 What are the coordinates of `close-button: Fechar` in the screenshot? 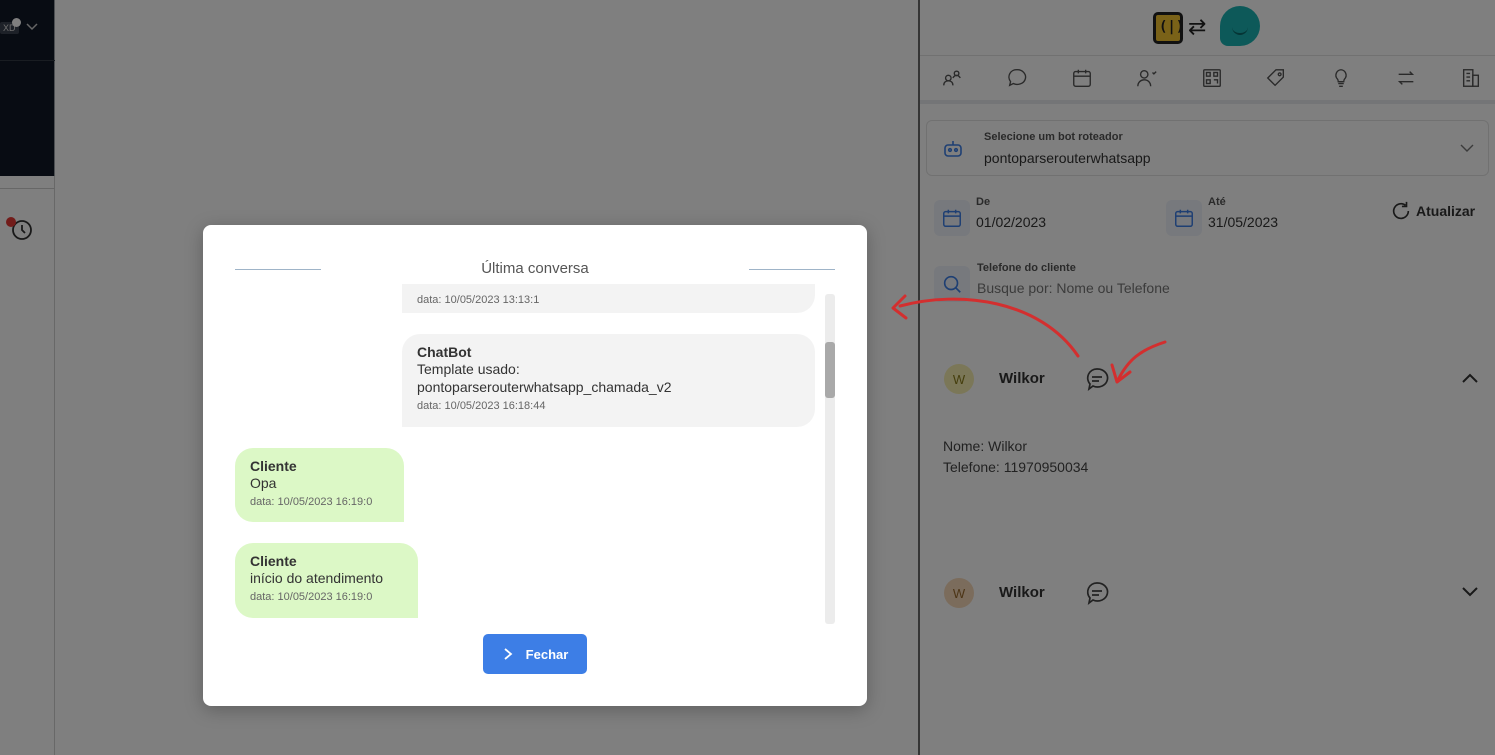 It's located at (535, 654).